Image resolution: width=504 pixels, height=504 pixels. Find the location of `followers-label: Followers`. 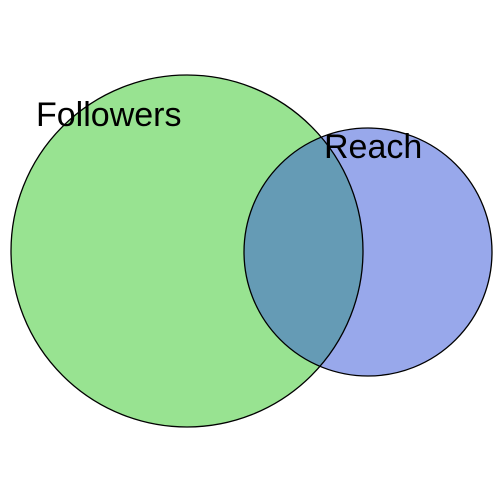

followers-label: Followers is located at coordinates (108, 115).